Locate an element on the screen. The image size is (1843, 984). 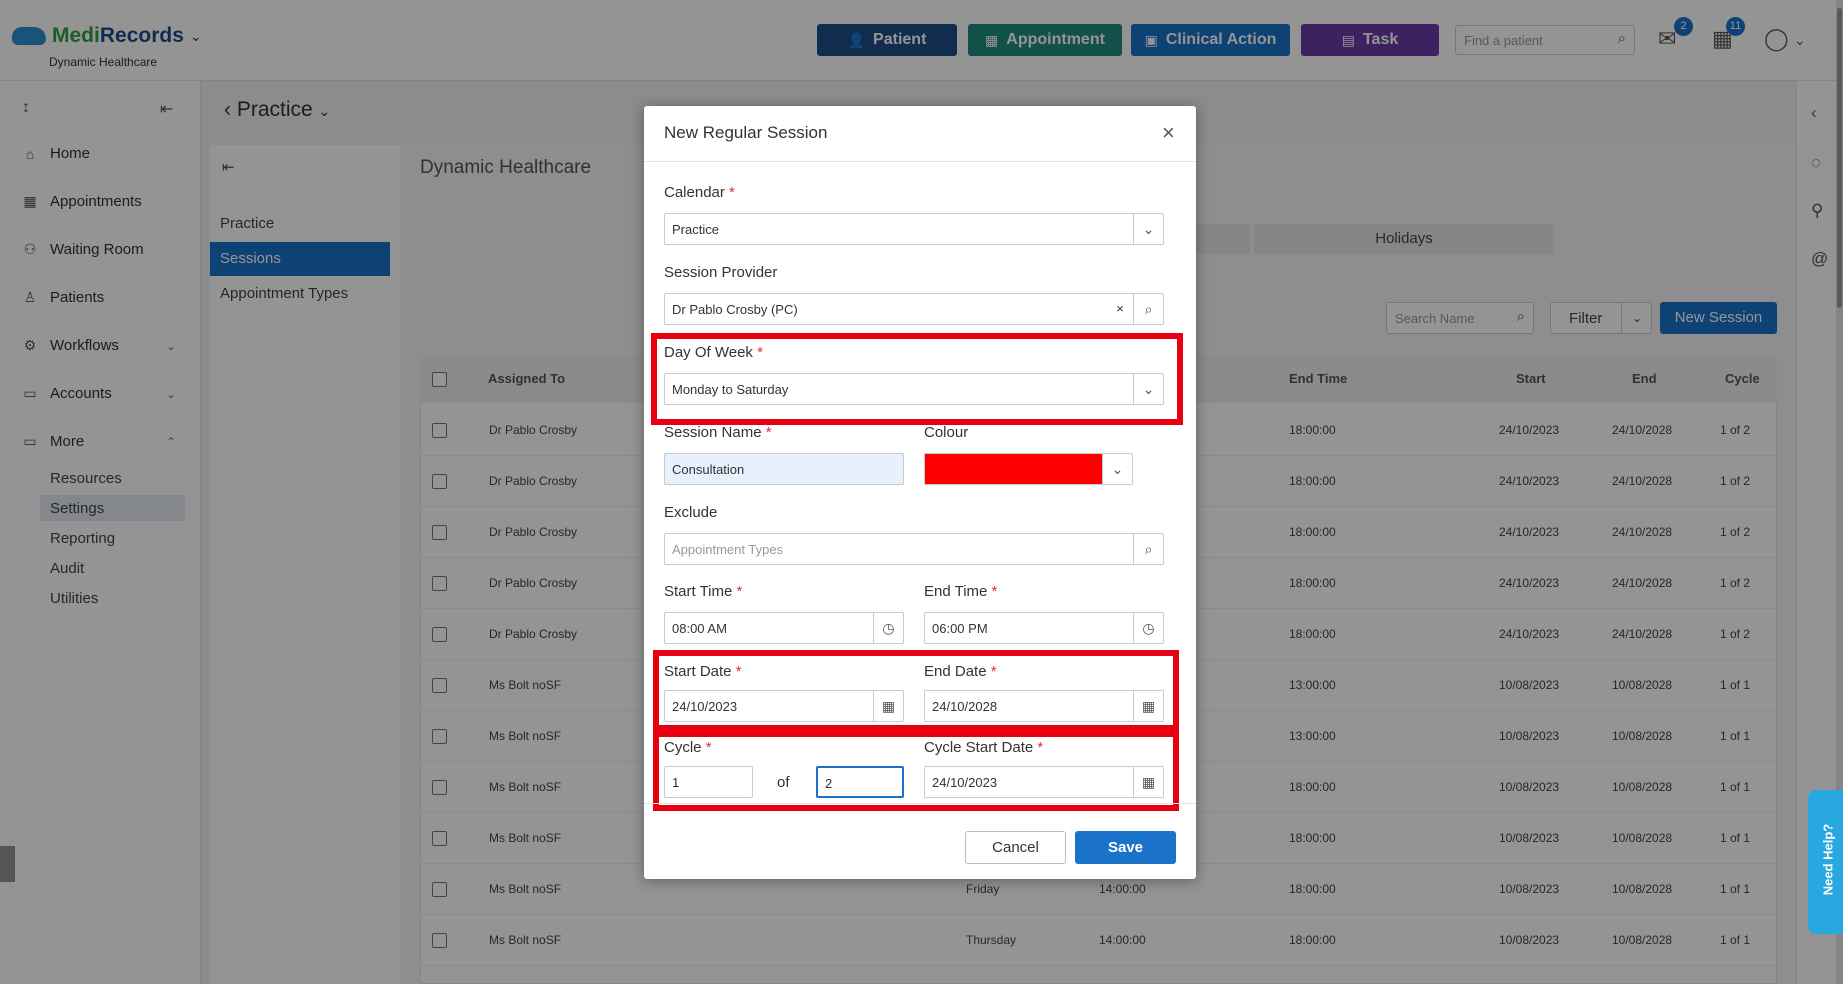
calendar-select: Practice ⌄ is located at coordinates (914, 229).